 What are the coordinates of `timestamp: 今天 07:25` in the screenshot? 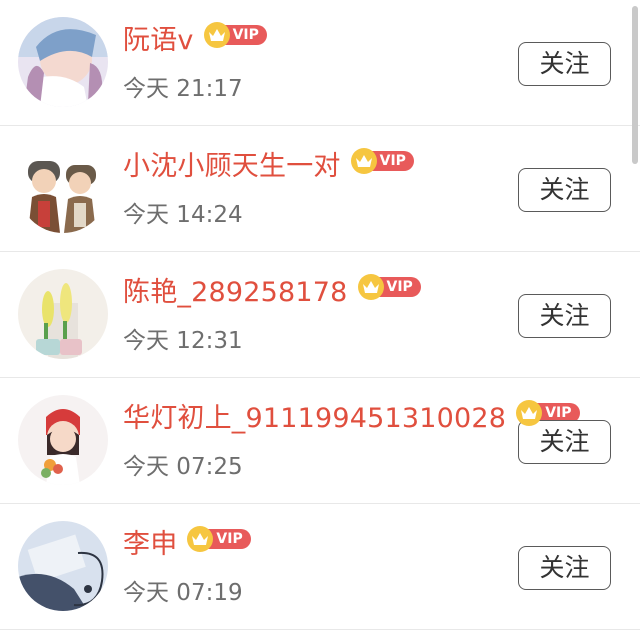 It's located at (183, 467).